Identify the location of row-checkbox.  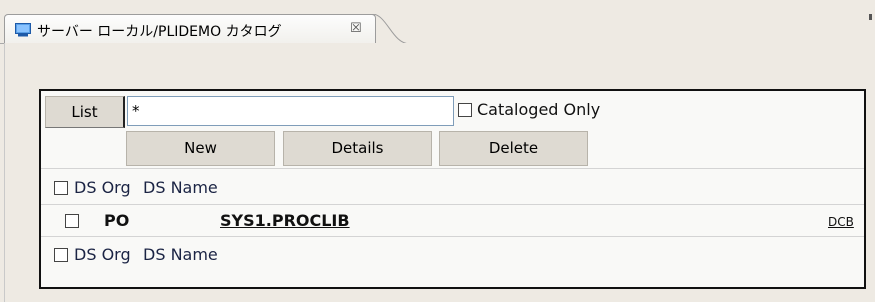
(72, 221).